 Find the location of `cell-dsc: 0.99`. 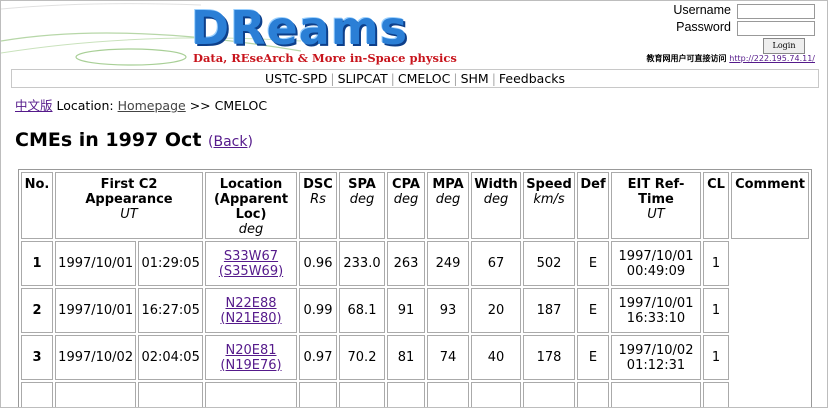

cell-dsc: 0.99 is located at coordinates (318, 310).